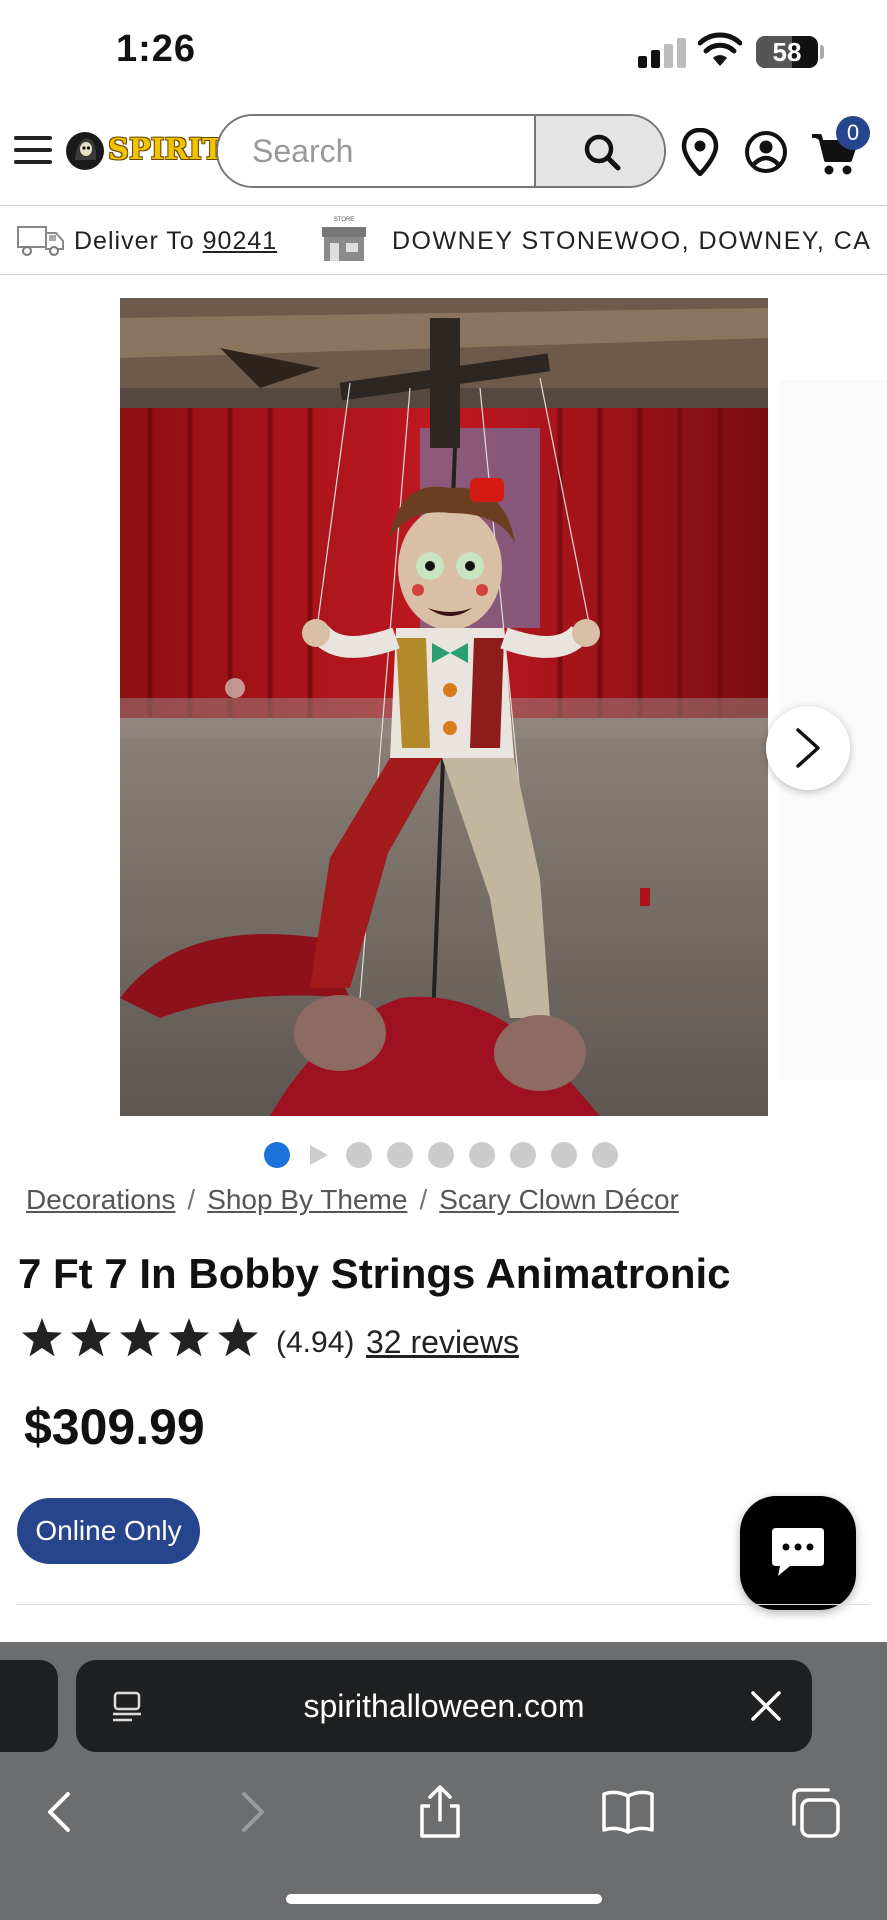 This screenshot has width=887, height=1920. I want to click on forward-icon, so click(252, 1812).